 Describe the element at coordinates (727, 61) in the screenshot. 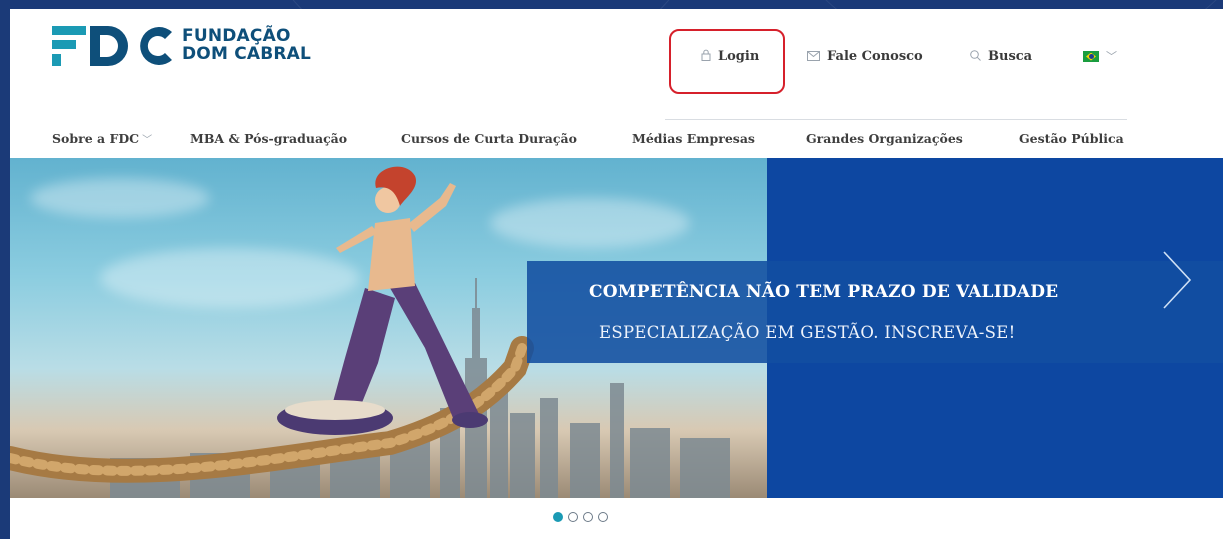

I see `login-highlight-annotation` at that location.